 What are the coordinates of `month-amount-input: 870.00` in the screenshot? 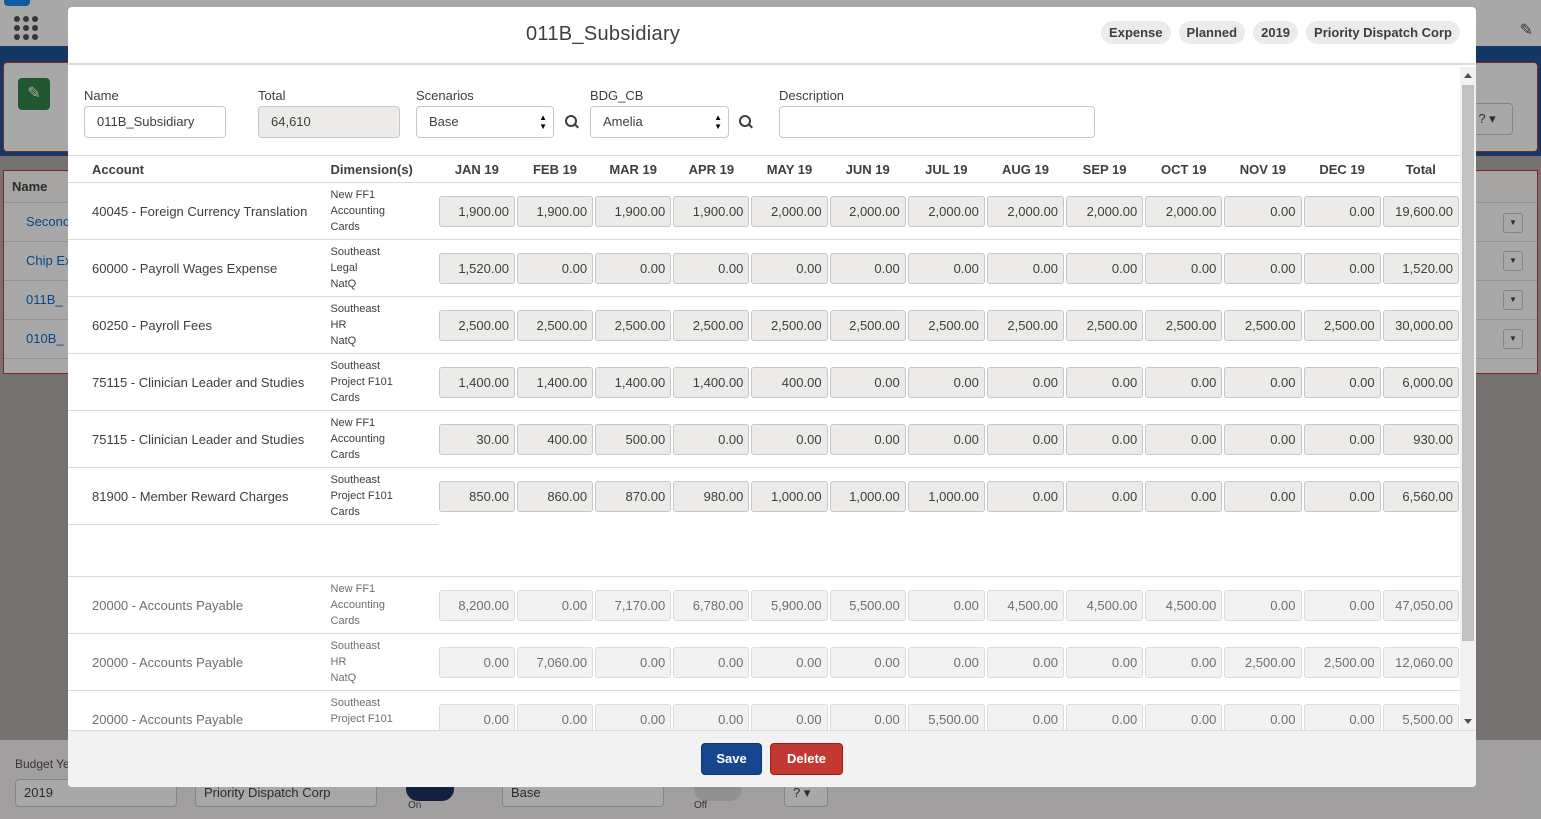 It's located at (633, 496).